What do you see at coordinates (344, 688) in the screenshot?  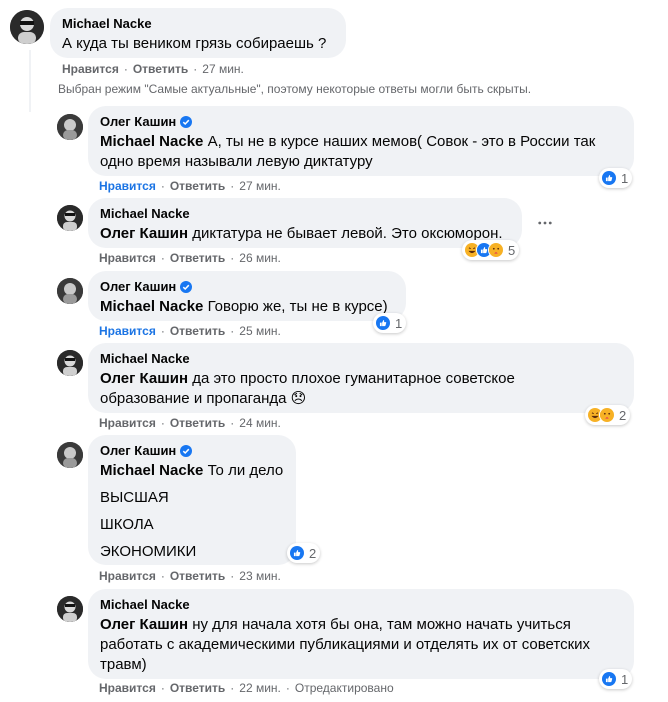 I see `edited-label: Отредактировано` at bounding box center [344, 688].